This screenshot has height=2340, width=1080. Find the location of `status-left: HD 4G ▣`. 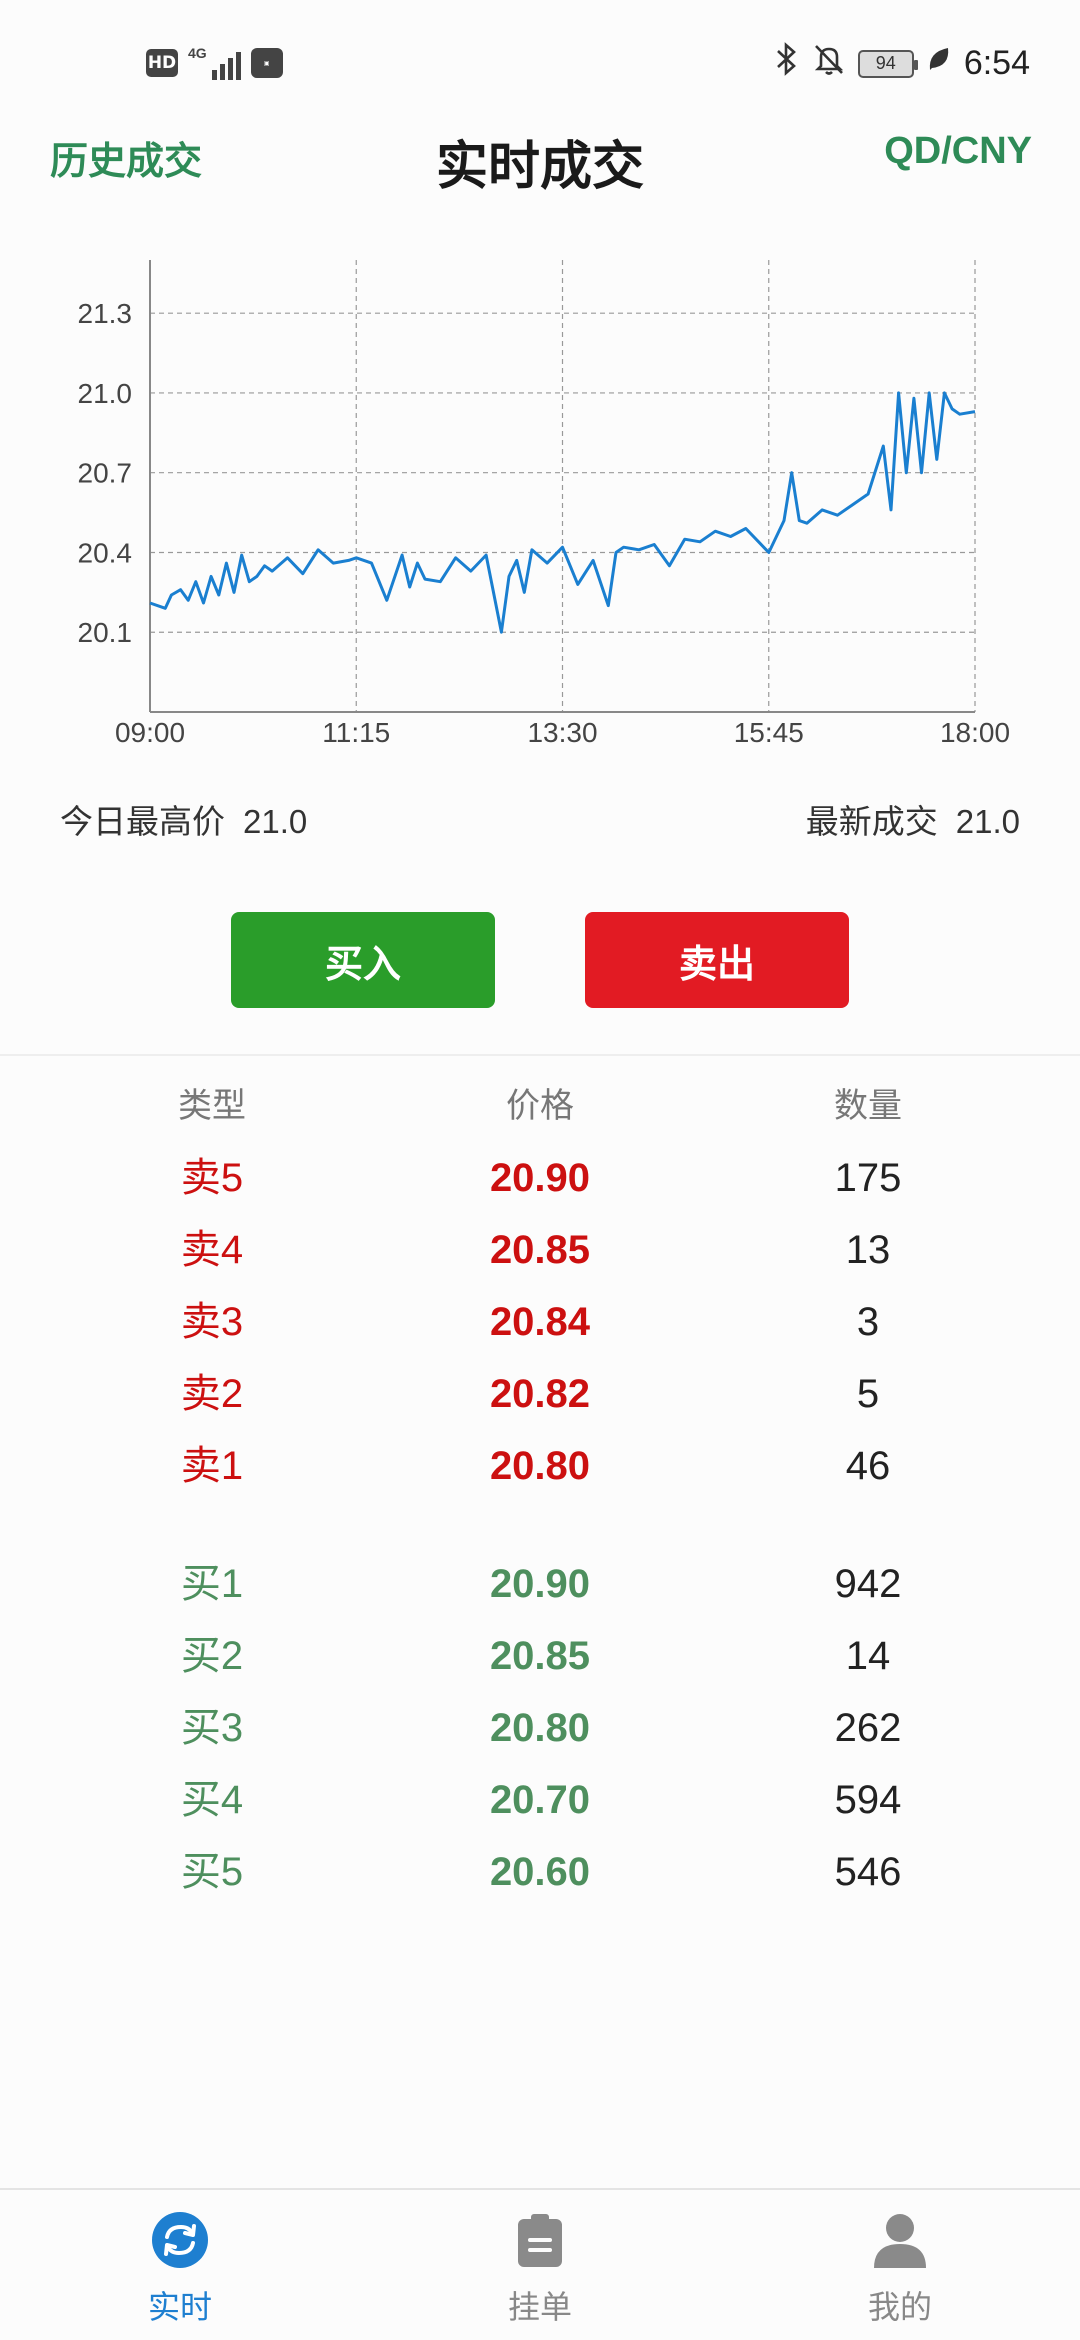

status-left: HD 4G ▣ is located at coordinates (214, 63).